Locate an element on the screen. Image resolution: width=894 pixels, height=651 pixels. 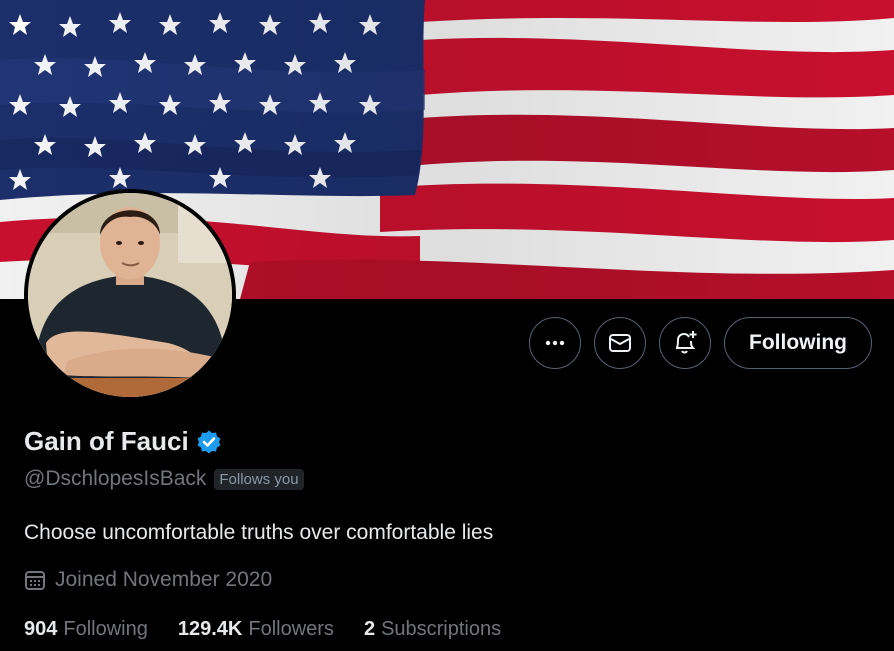
handle: @DschlopesIsBack is located at coordinates (115, 478).